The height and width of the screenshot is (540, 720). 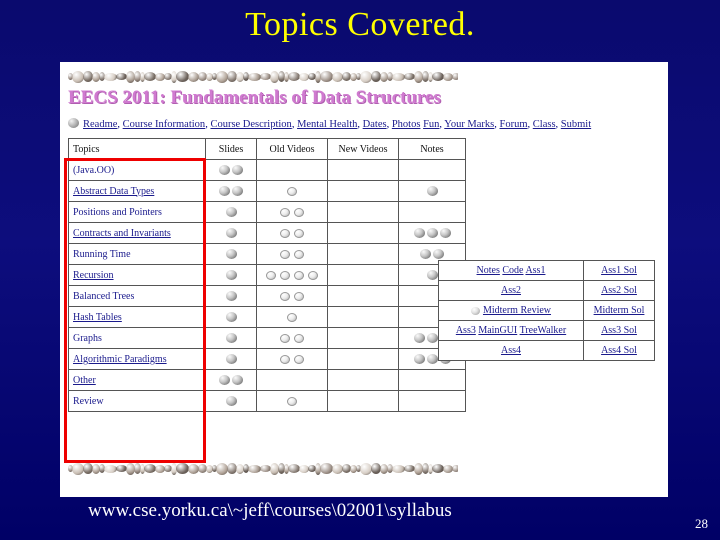 I want to click on solution-link-midterm-sol: Midterm Sol, so click(x=619, y=310).